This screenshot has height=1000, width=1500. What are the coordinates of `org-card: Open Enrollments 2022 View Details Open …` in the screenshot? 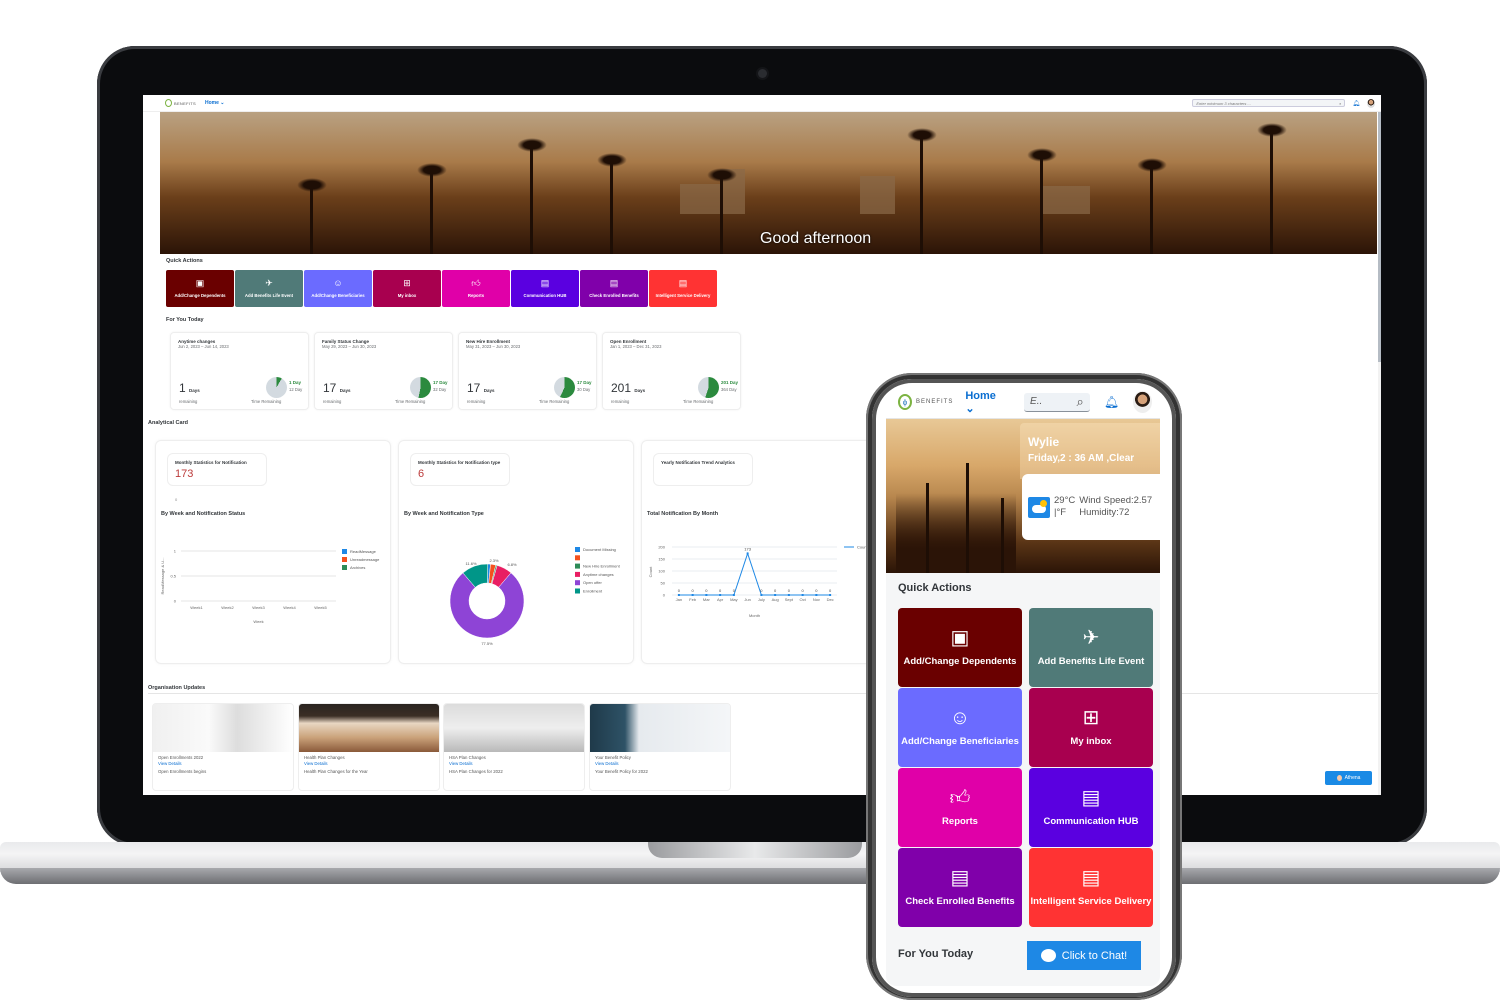 It's located at (223, 747).